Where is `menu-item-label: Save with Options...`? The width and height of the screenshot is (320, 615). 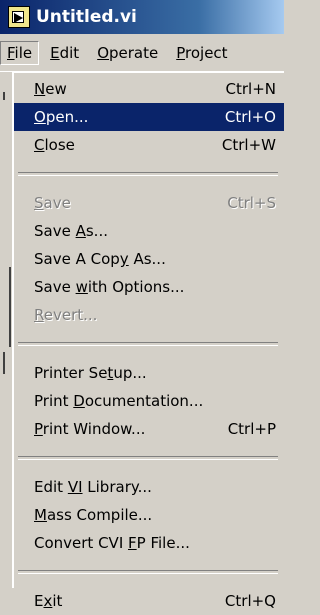 menu-item-label: Save with Options... is located at coordinates (109, 287).